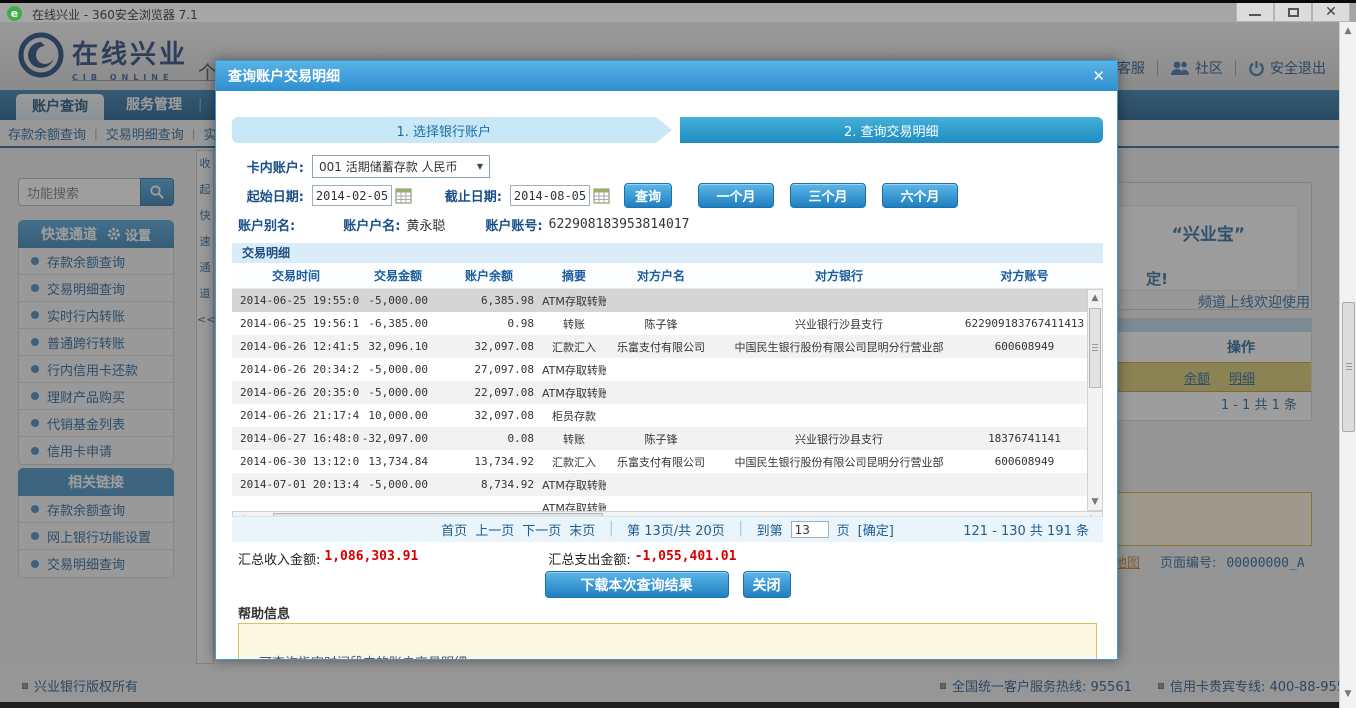  What do you see at coordinates (573, 276) in the screenshot?
I see `col-summary: 摘要` at bounding box center [573, 276].